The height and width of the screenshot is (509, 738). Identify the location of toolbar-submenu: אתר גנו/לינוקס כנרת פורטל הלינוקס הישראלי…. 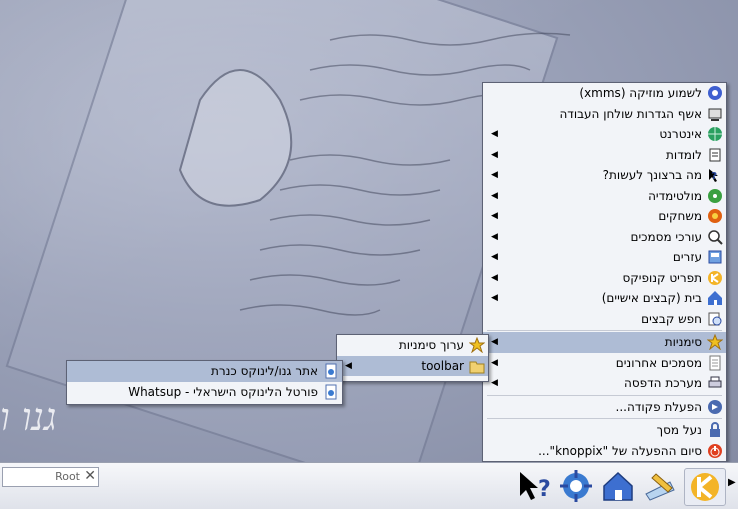
(204, 382).